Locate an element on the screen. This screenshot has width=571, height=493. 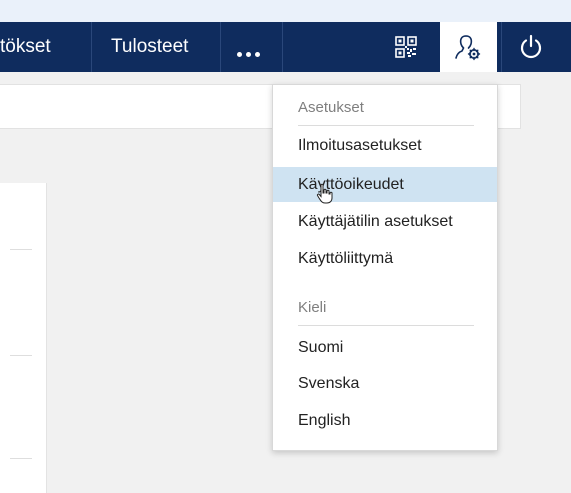
qr-code-button is located at coordinates (406, 47).